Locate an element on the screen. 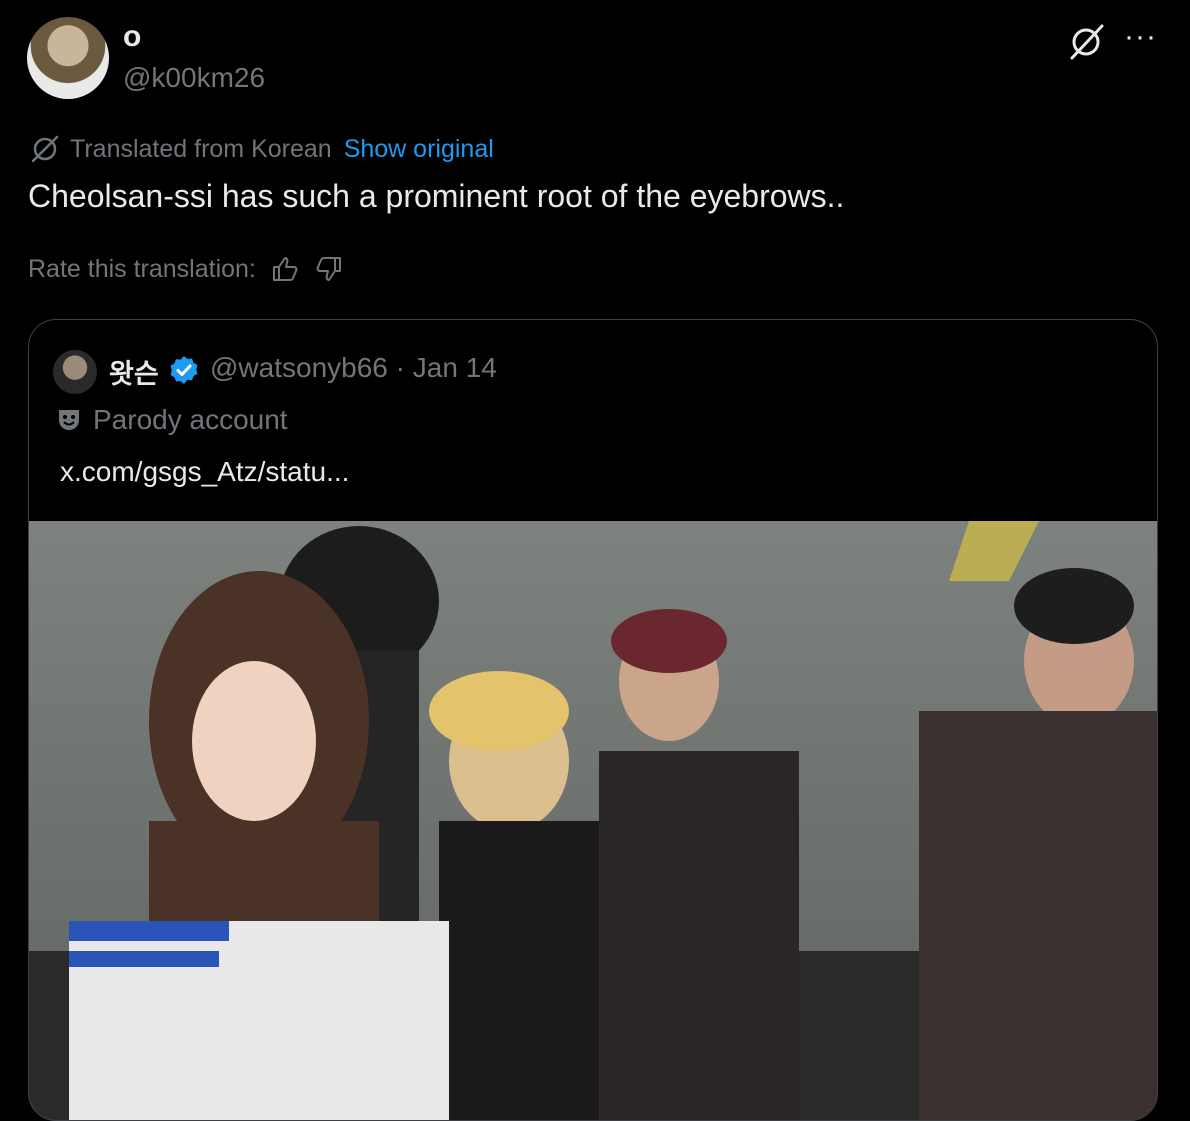 The height and width of the screenshot is (1121, 1190). translation-info: Translated from Korean Show original is located at coordinates (261, 149).